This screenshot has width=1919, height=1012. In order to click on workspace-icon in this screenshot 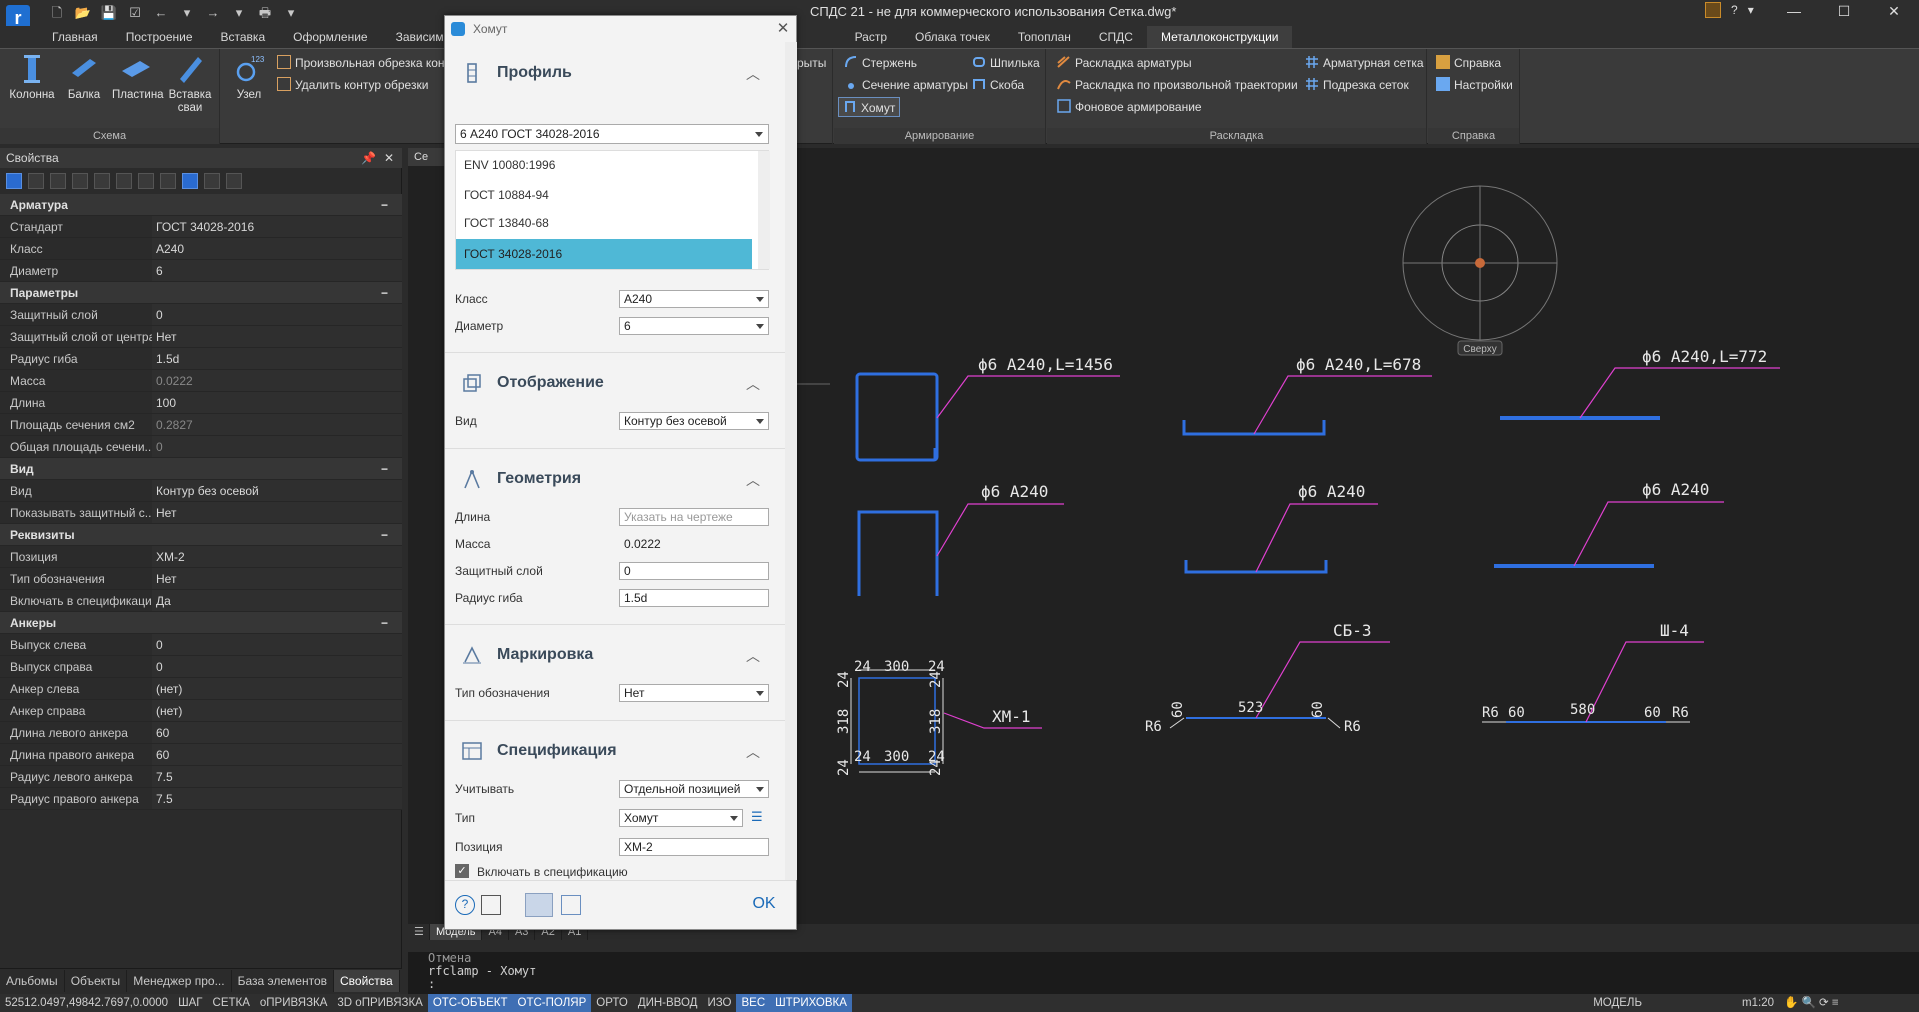, I will do `click(1713, 10)`.